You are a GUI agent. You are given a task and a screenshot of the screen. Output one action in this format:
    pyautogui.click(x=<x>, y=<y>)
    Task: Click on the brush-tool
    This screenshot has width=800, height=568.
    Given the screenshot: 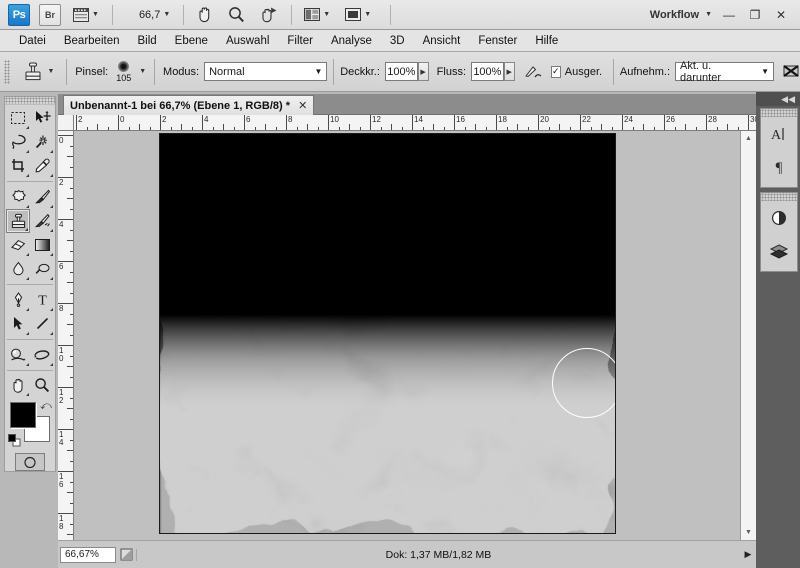 What is the action you would take?
    pyautogui.click(x=42, y=197)
    